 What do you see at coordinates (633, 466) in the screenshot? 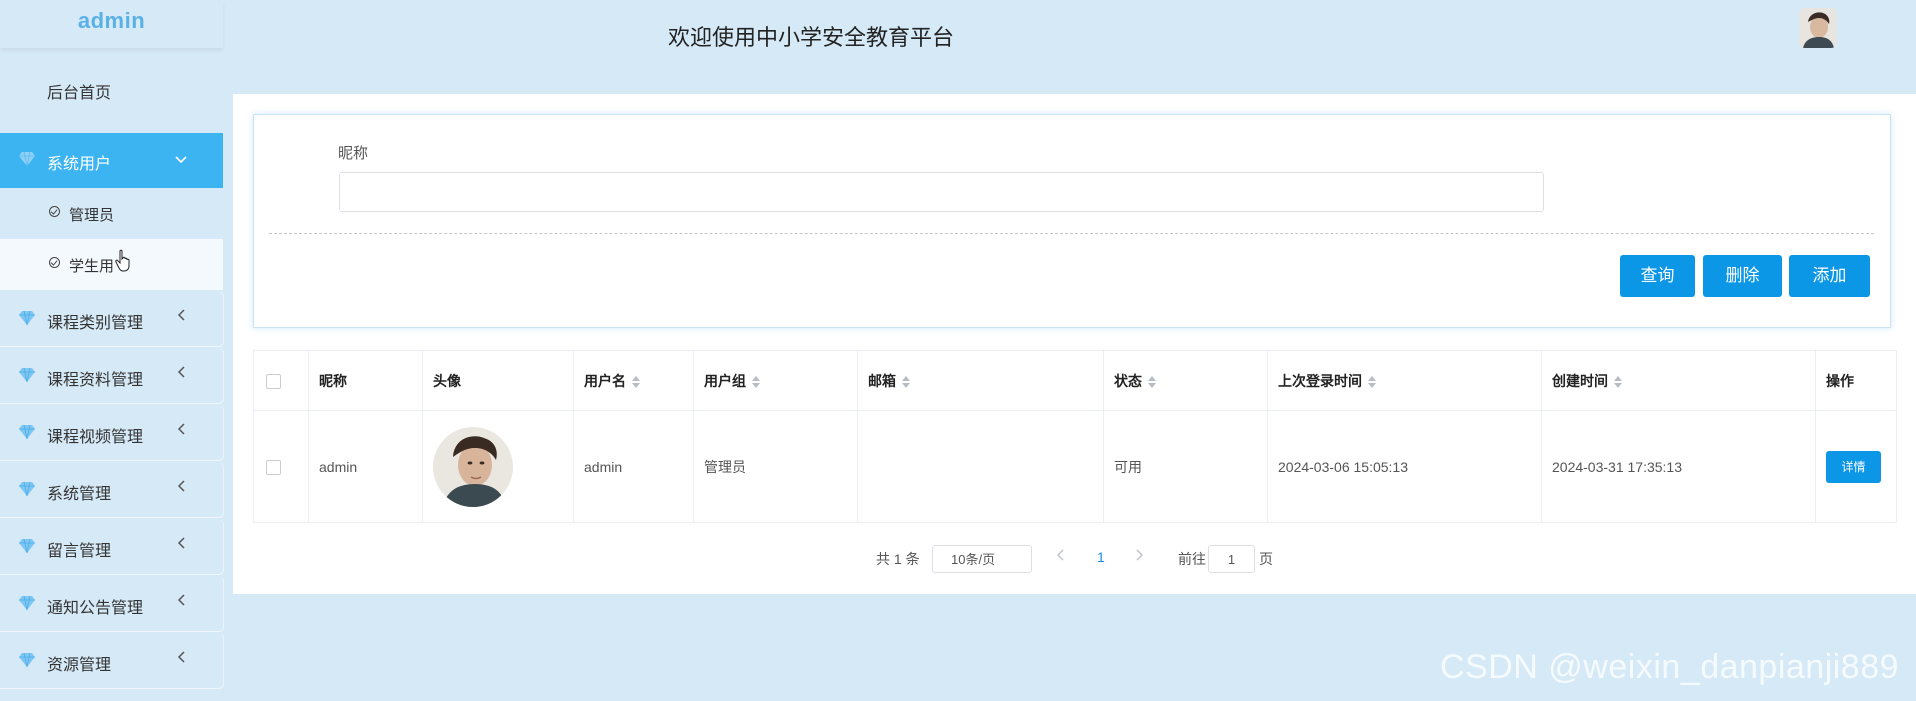
I see `cell-username: admin` at bounding box center [633, 466].